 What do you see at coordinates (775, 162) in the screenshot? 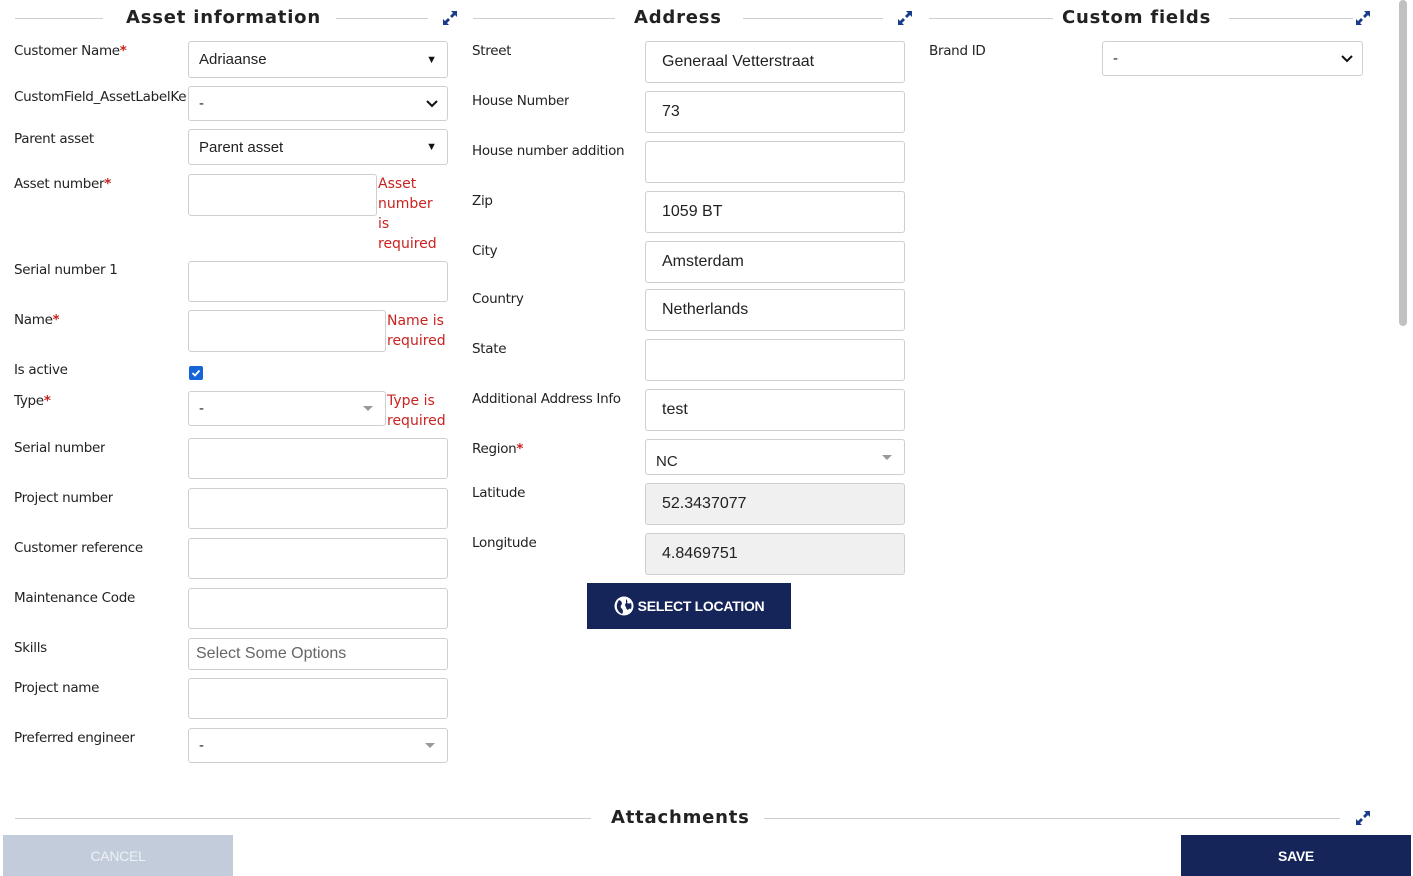
I see `house-number-addition-input` at bounding box center [775, 162].